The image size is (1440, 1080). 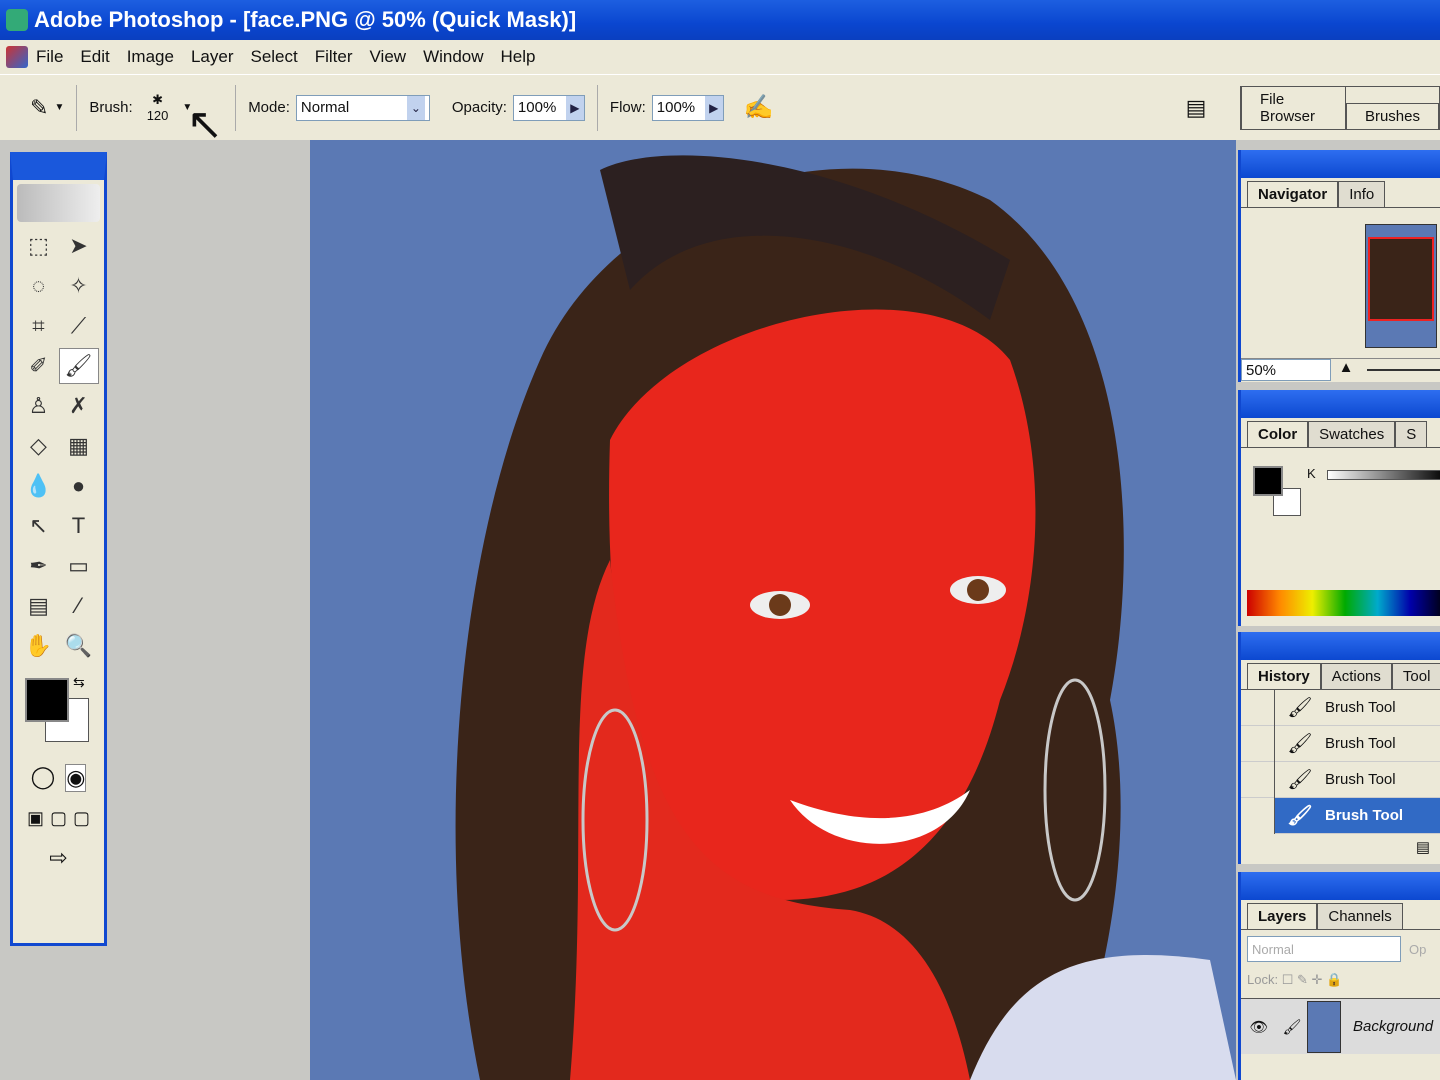 I want to click on imageready-icon: ⇨, so click(x=58, y=858).